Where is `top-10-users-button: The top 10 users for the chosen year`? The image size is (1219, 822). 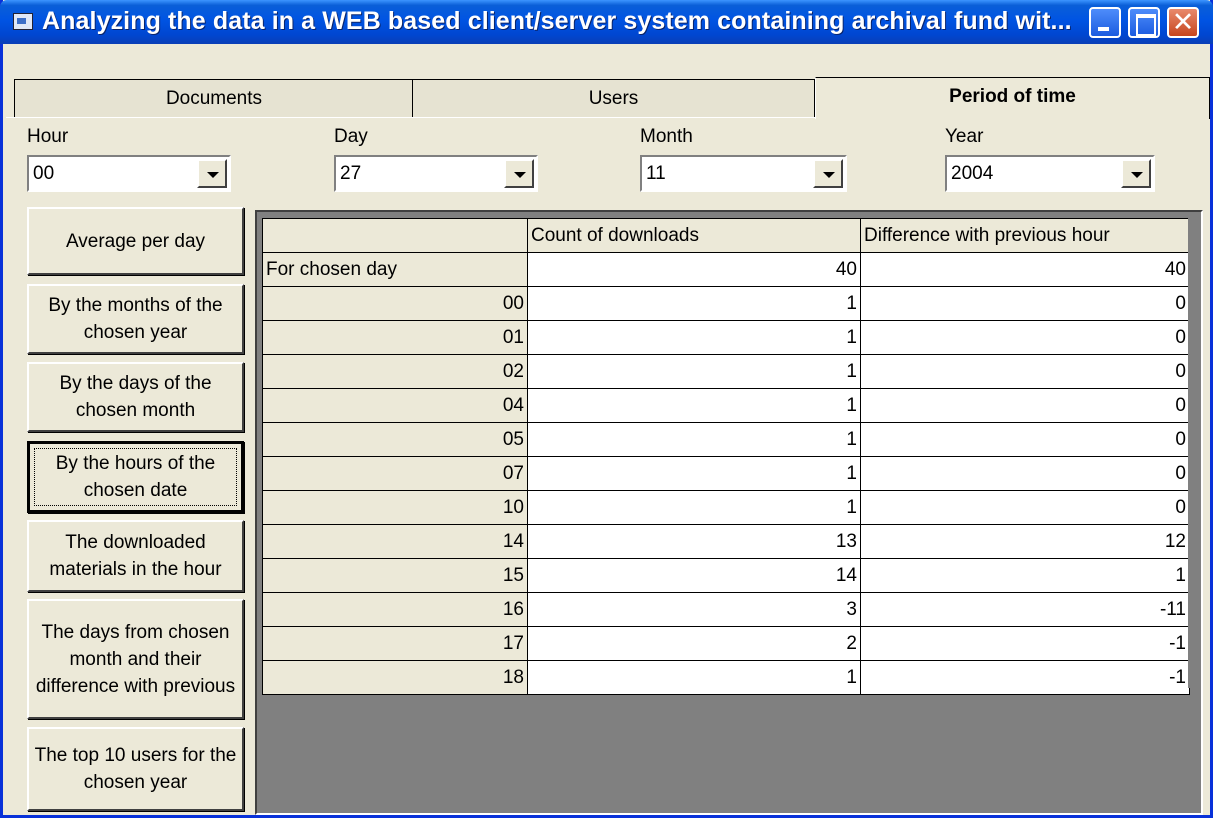
top-10-users-button: The top 10 users for the chosen year is located at coordinates (135, 769).